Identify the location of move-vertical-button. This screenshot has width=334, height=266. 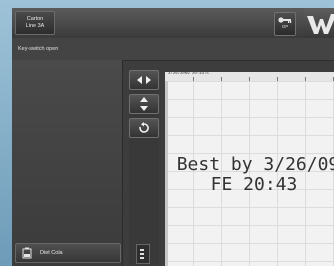
(144, 104).